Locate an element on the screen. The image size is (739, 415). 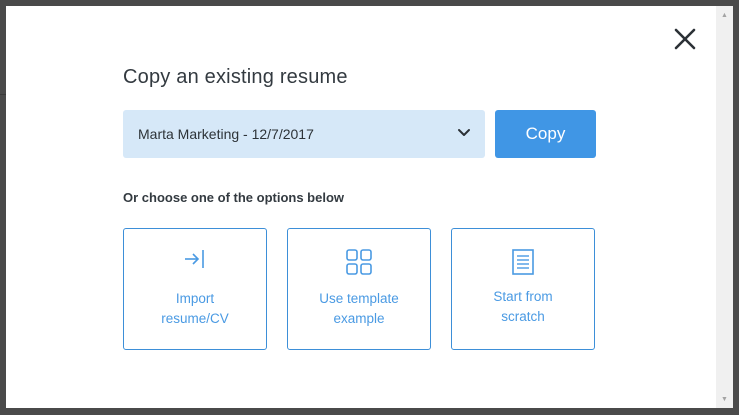
vertical-scrollbar: ▲ ▼ is located at coordinates (724, 207).